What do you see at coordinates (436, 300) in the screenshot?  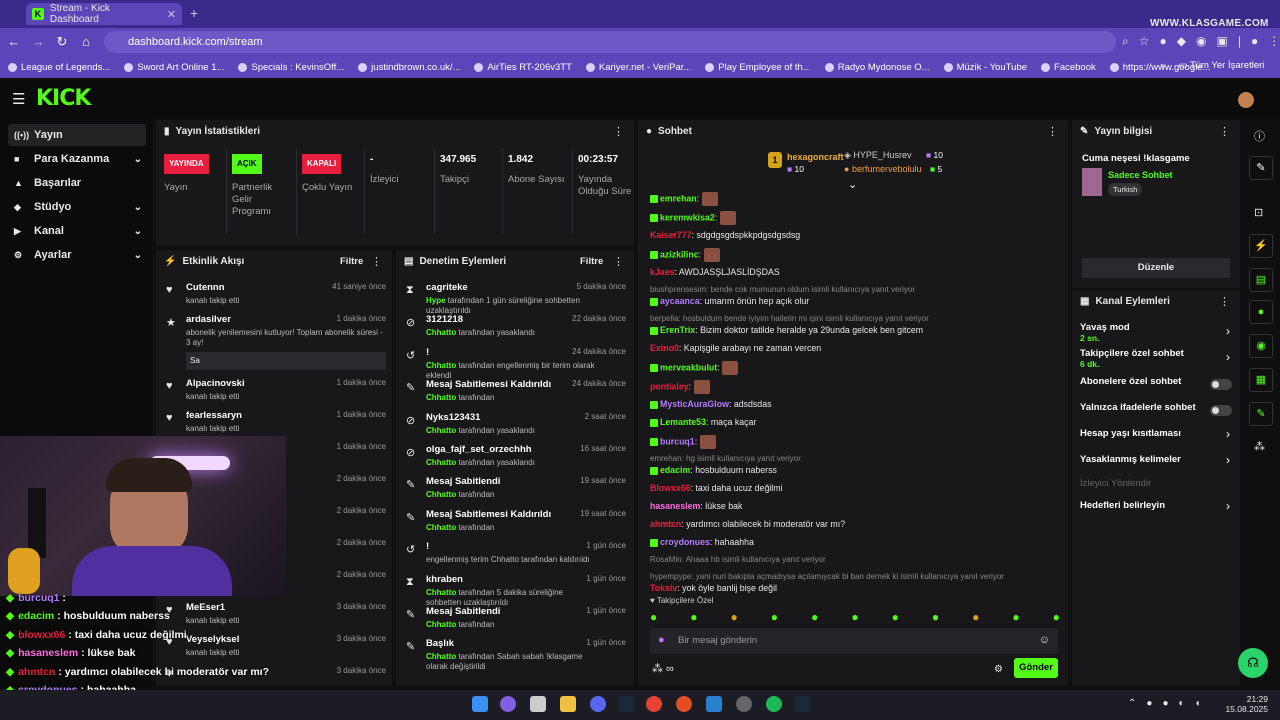 I see `moderator-name: Hype` at bounding box center [436, 300].